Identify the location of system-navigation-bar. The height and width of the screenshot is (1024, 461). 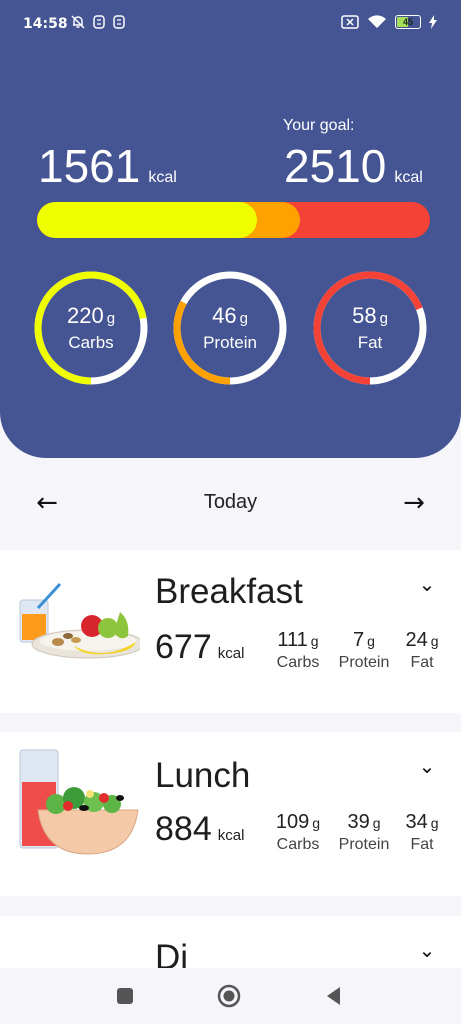
(230, 996).